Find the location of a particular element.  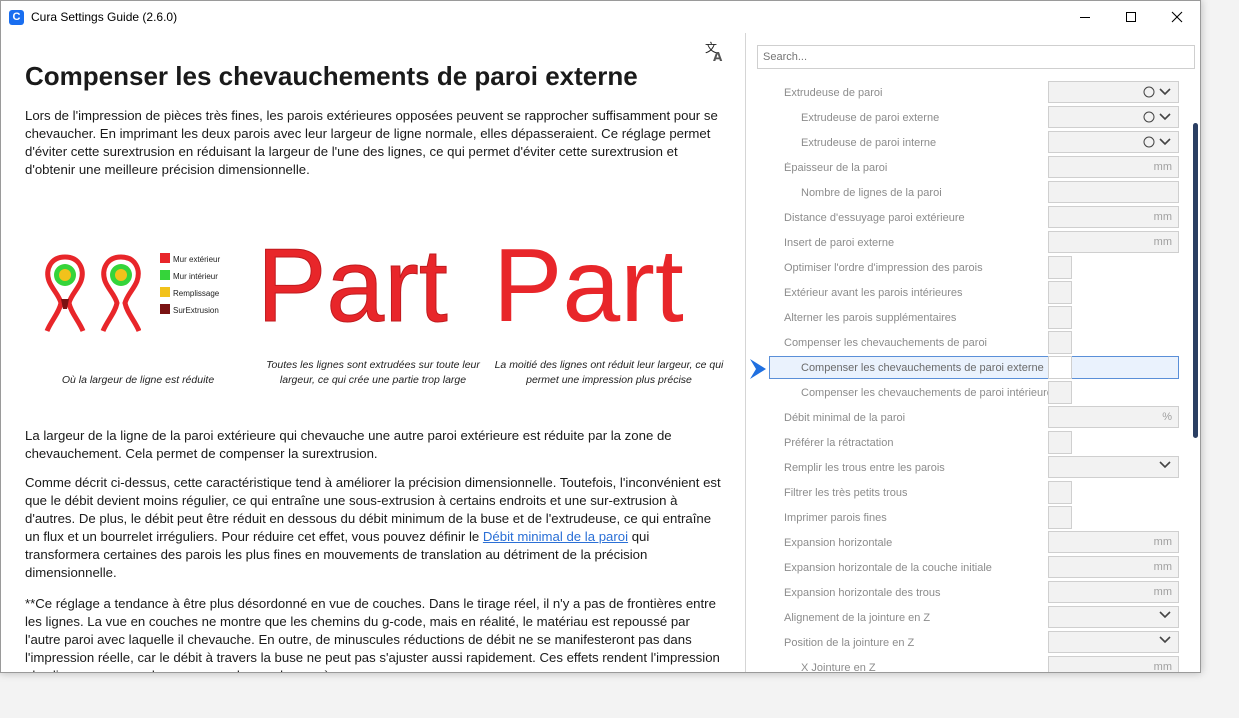

maximize-button is located at coordinates (1131, 17).